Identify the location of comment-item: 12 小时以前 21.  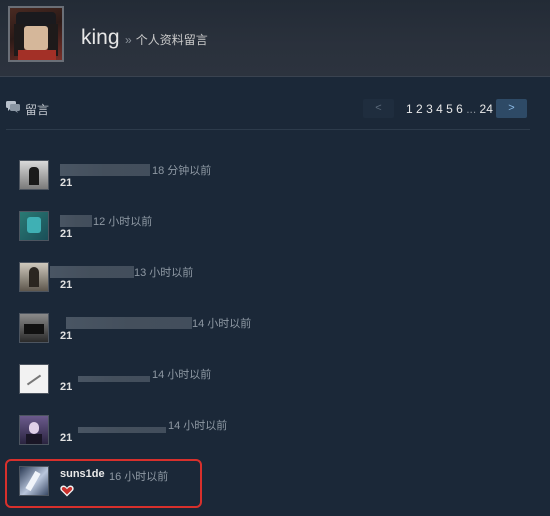
(271, 230).